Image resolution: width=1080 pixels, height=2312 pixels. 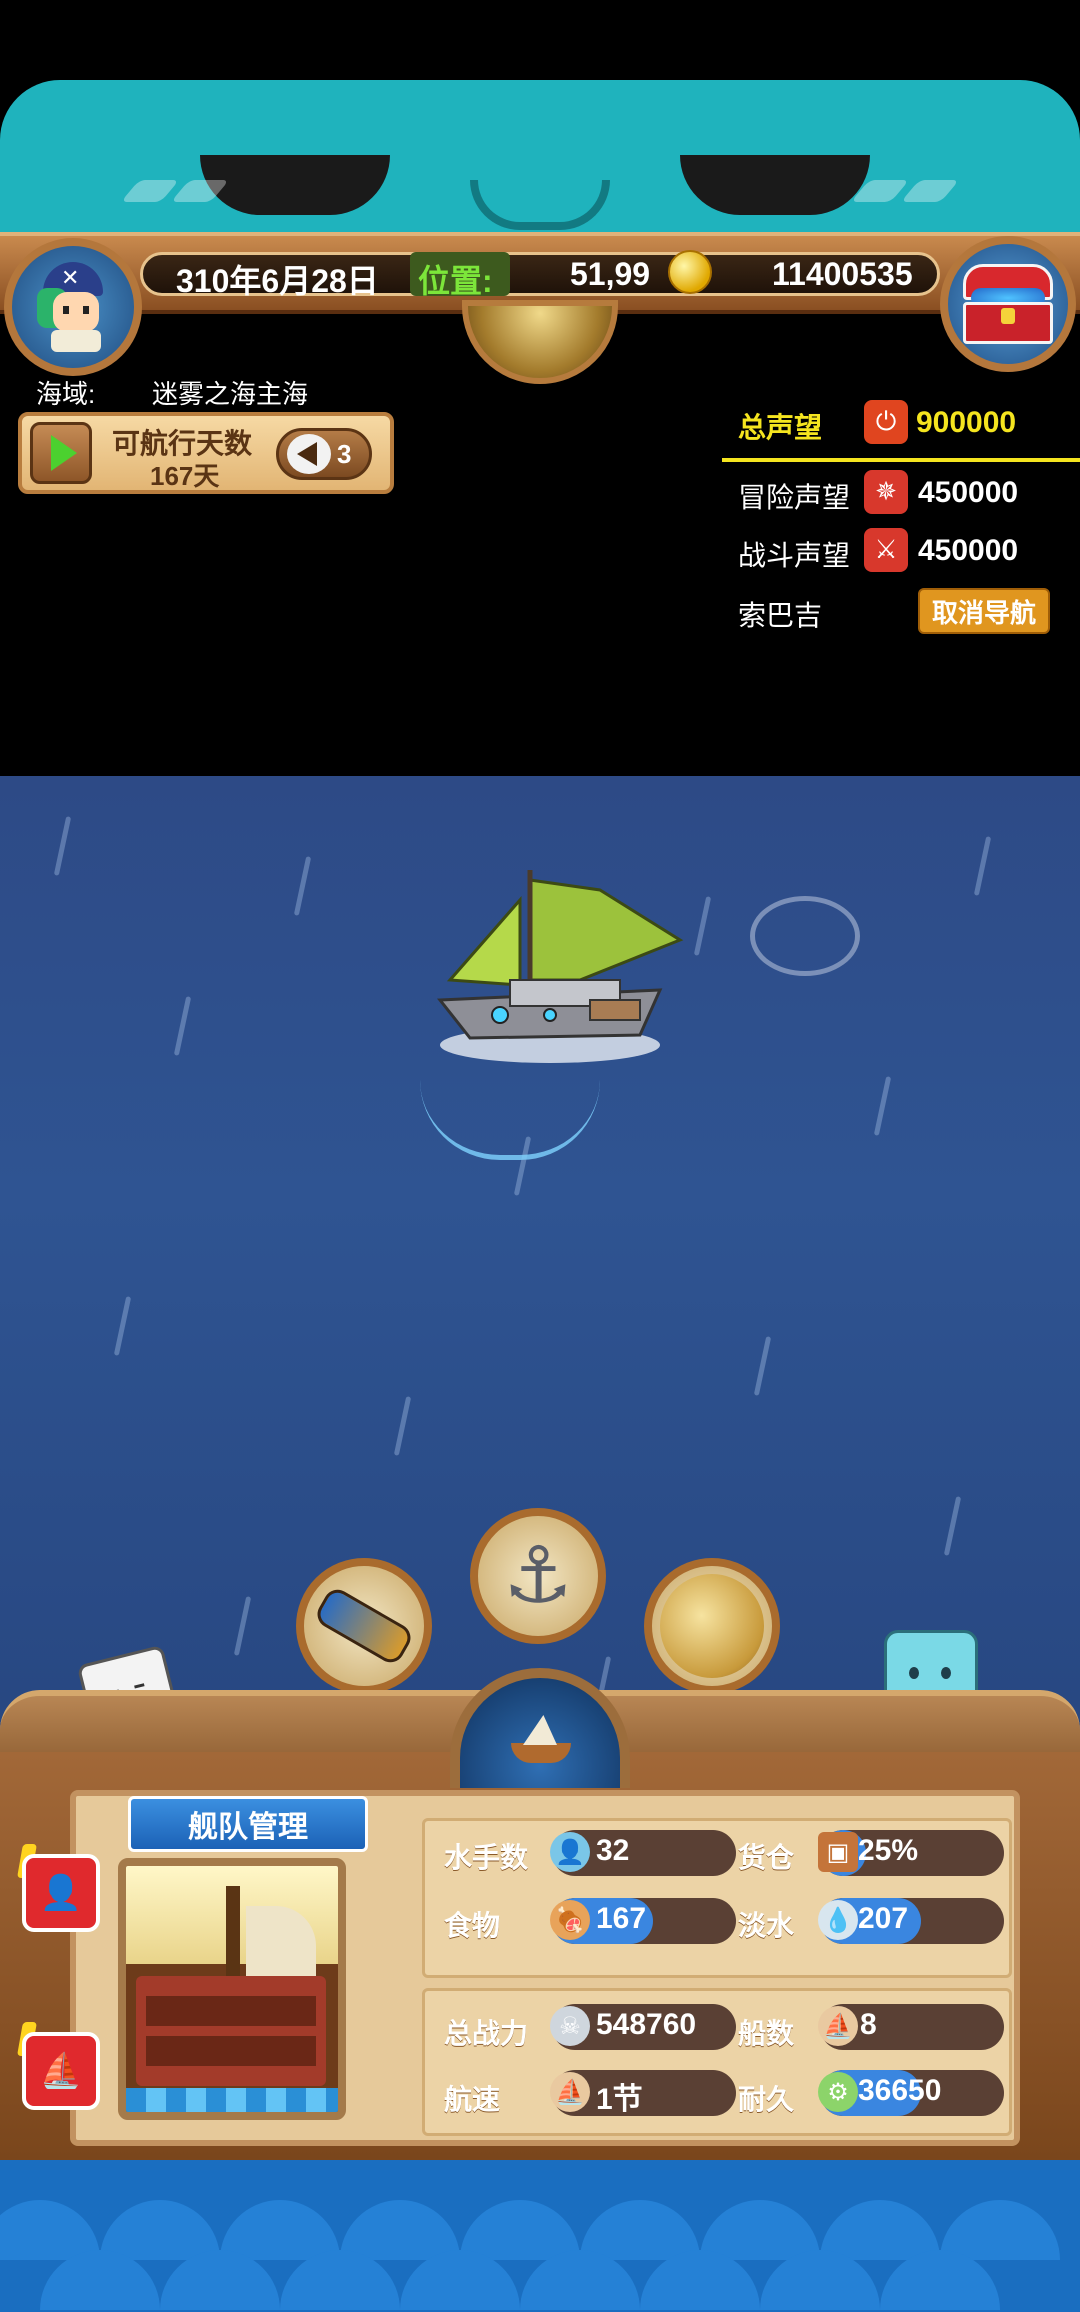 I want to click on world-map-icon, so click(x=712, y=1626).